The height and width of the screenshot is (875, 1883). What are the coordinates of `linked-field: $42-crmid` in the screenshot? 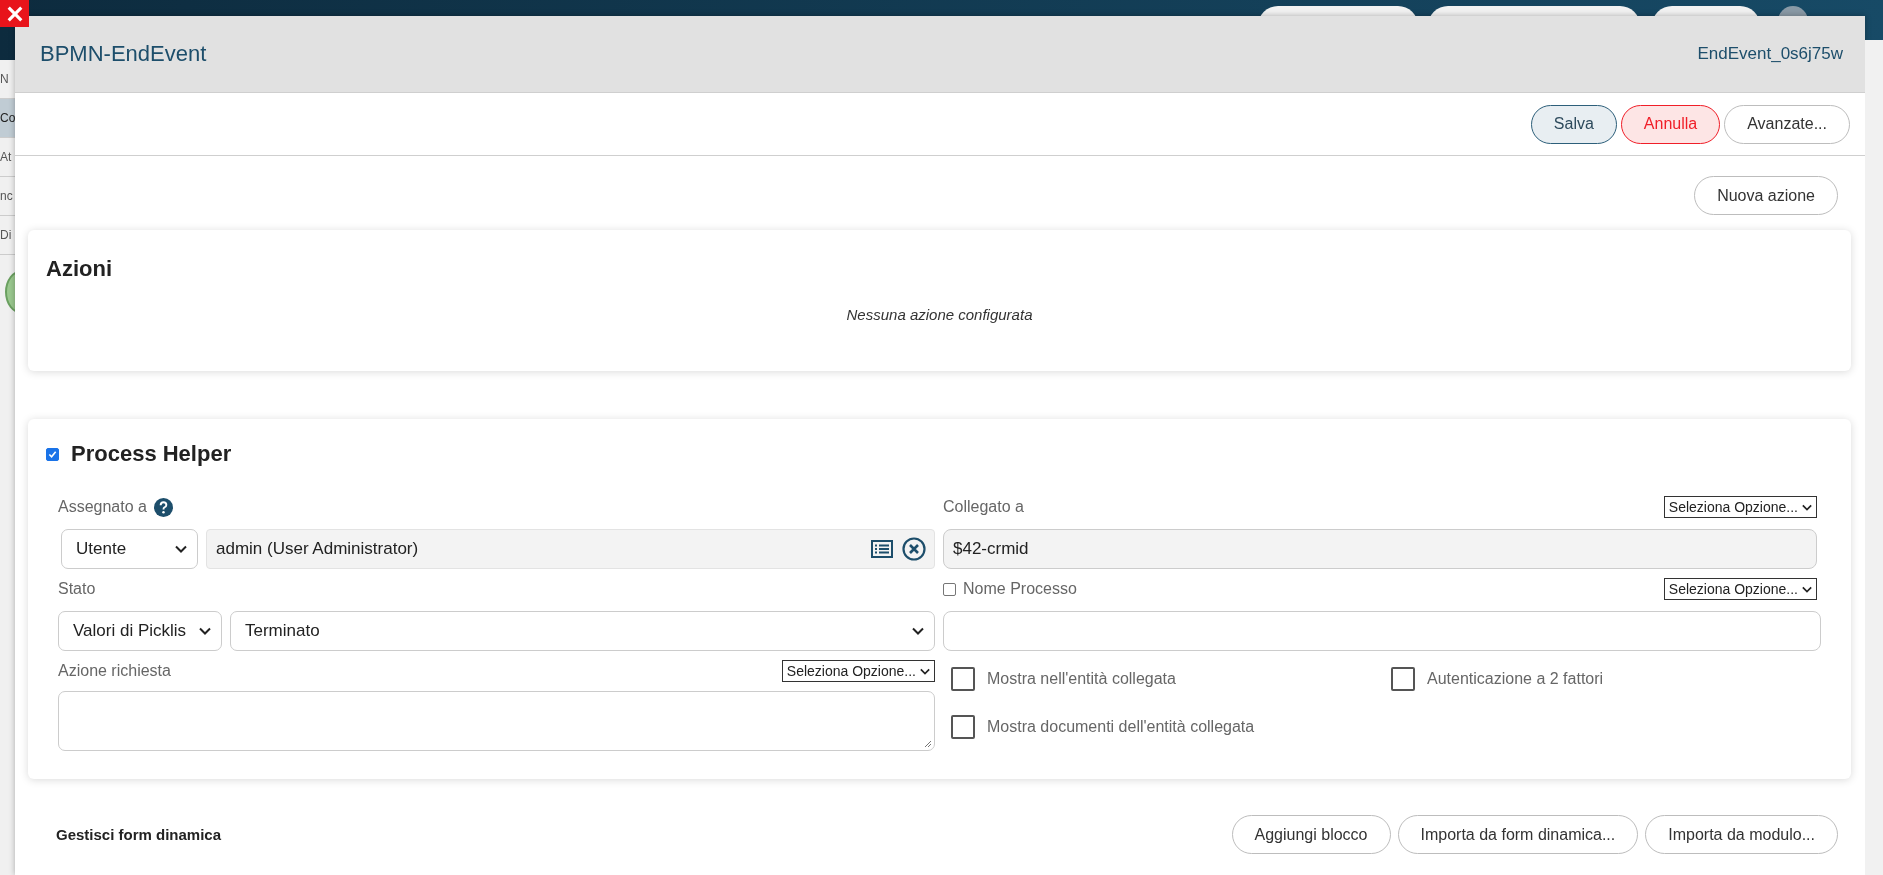 It's located at (1380, 549).